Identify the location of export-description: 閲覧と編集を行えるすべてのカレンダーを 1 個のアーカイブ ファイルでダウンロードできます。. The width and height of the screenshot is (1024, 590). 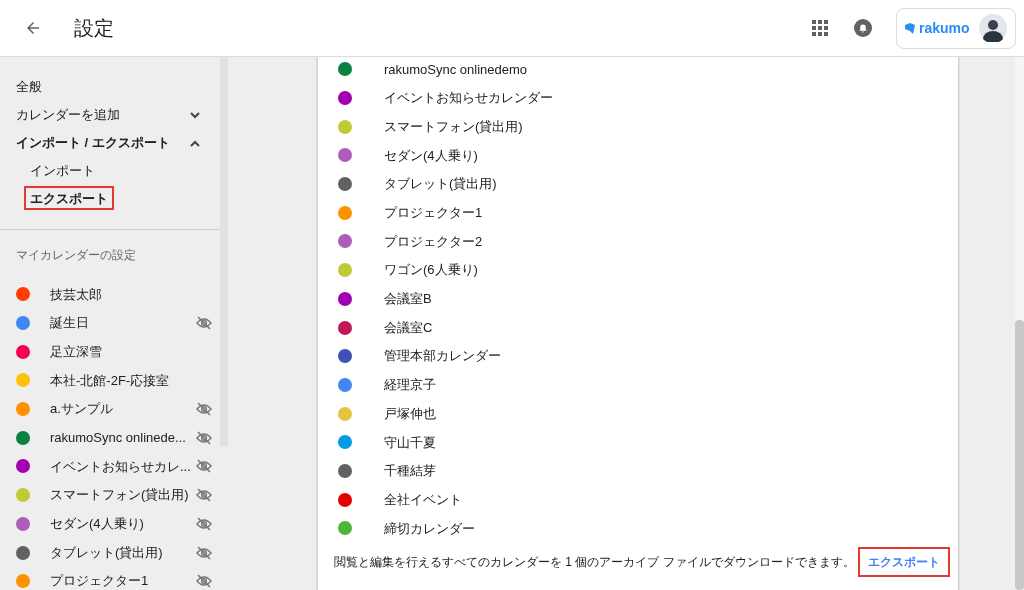
(594, 562).